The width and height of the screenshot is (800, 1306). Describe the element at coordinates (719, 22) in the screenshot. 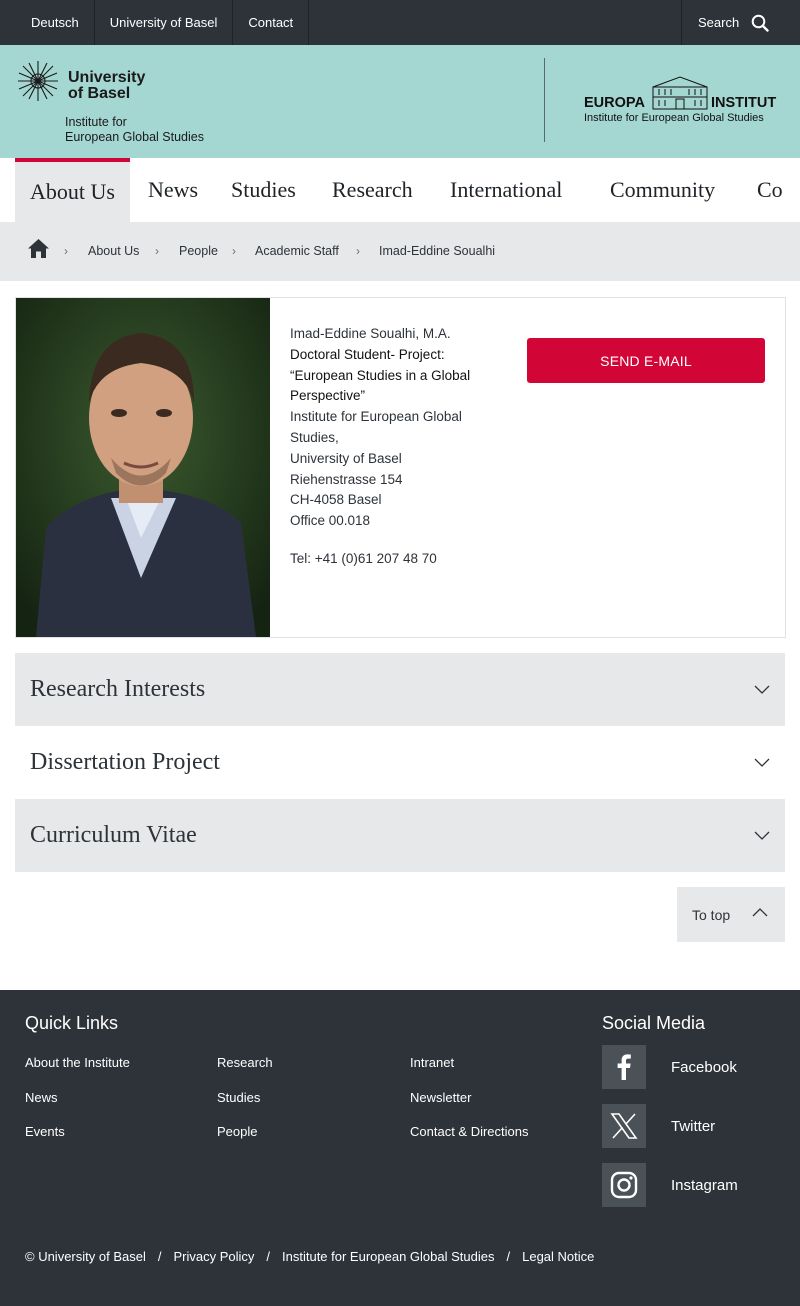

I see `search-label: Search` at that location.